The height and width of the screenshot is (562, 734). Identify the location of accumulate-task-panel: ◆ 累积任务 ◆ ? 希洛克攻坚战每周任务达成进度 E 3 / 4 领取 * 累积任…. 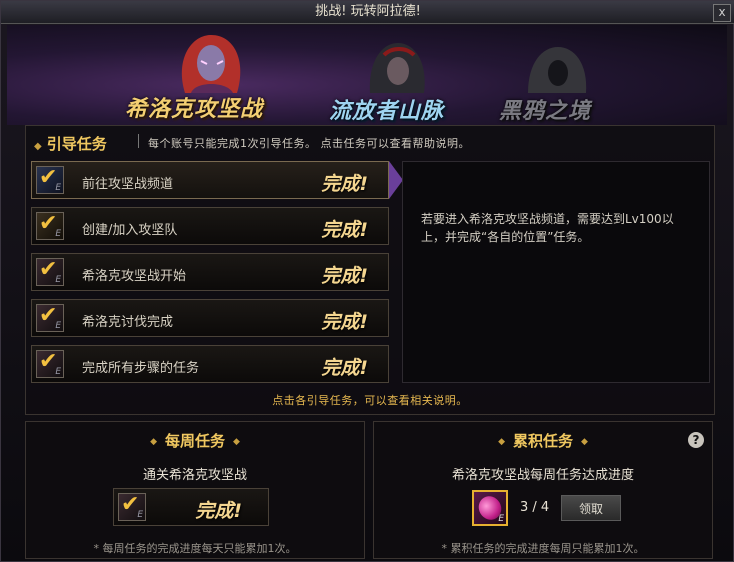
(543, 490).